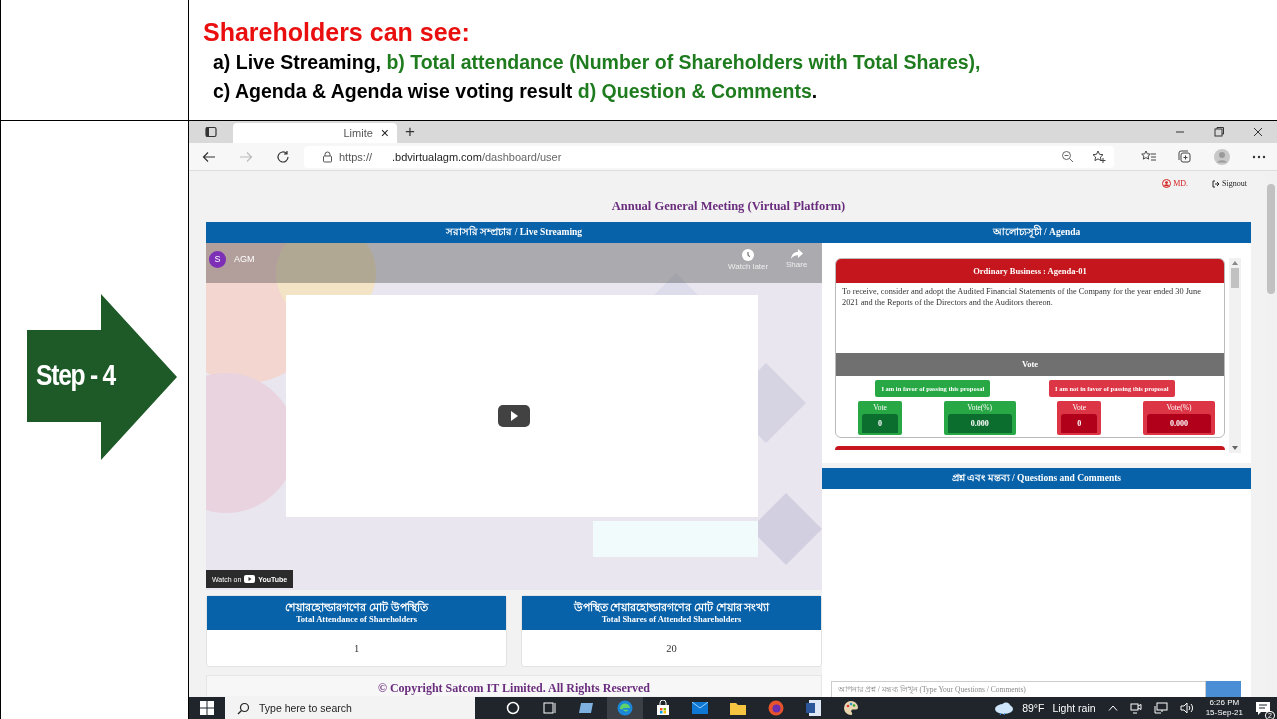 The image size is (1277, 719). Describe the element at coordinates (586, 708) in the screenshot. I see `tablet-icon` at that location.